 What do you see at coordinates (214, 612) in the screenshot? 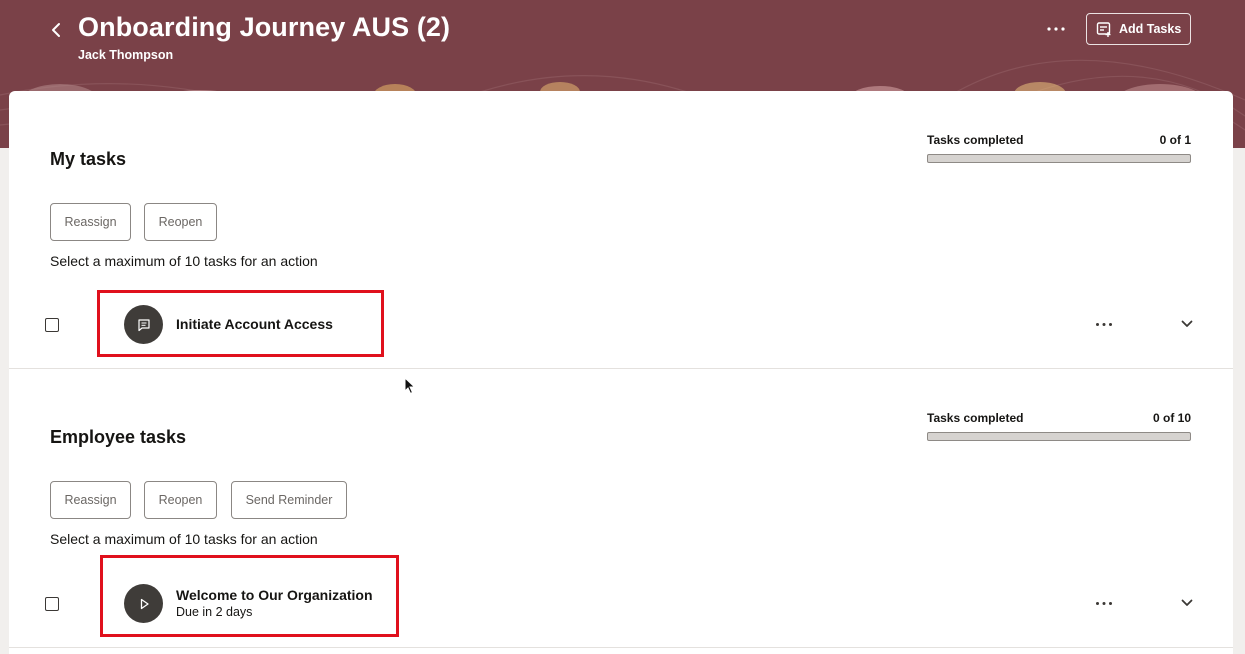
I see `task-due-date: Due in 2 days` at bounding box center [214, 612].